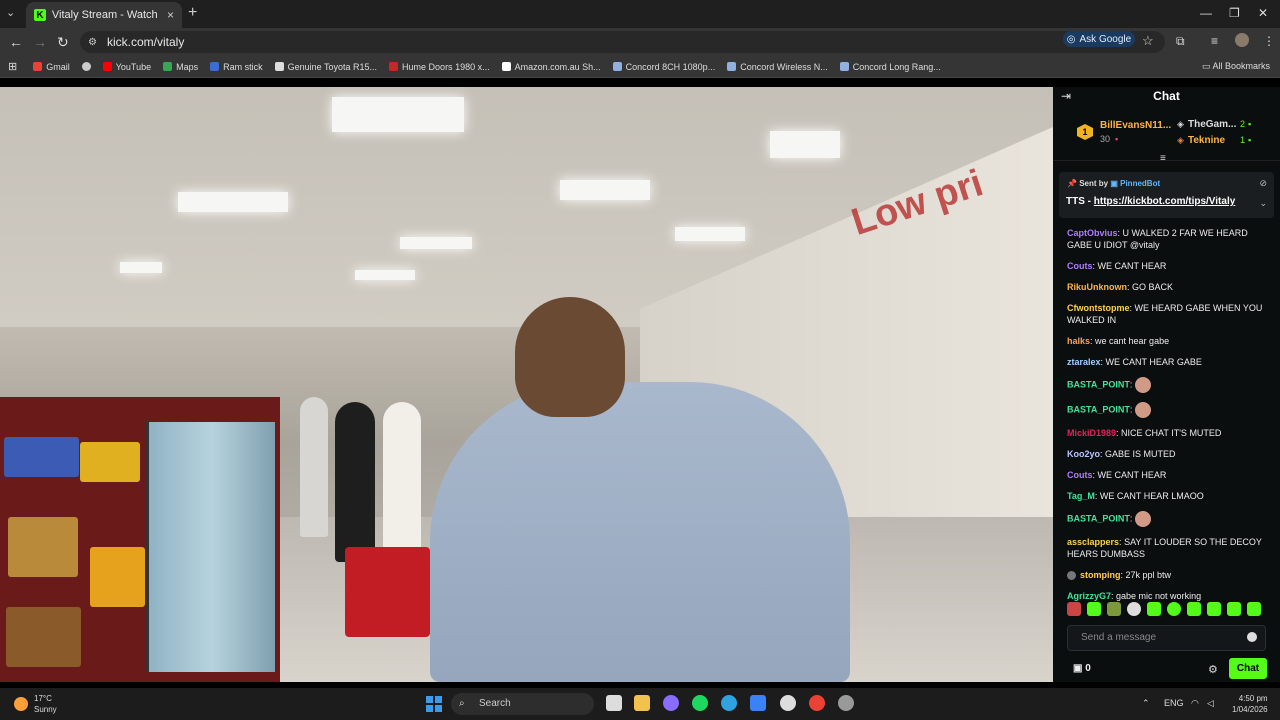 The height and width of the screenshot is (720, 1280). I want to click on start-button, so click(434, 704).